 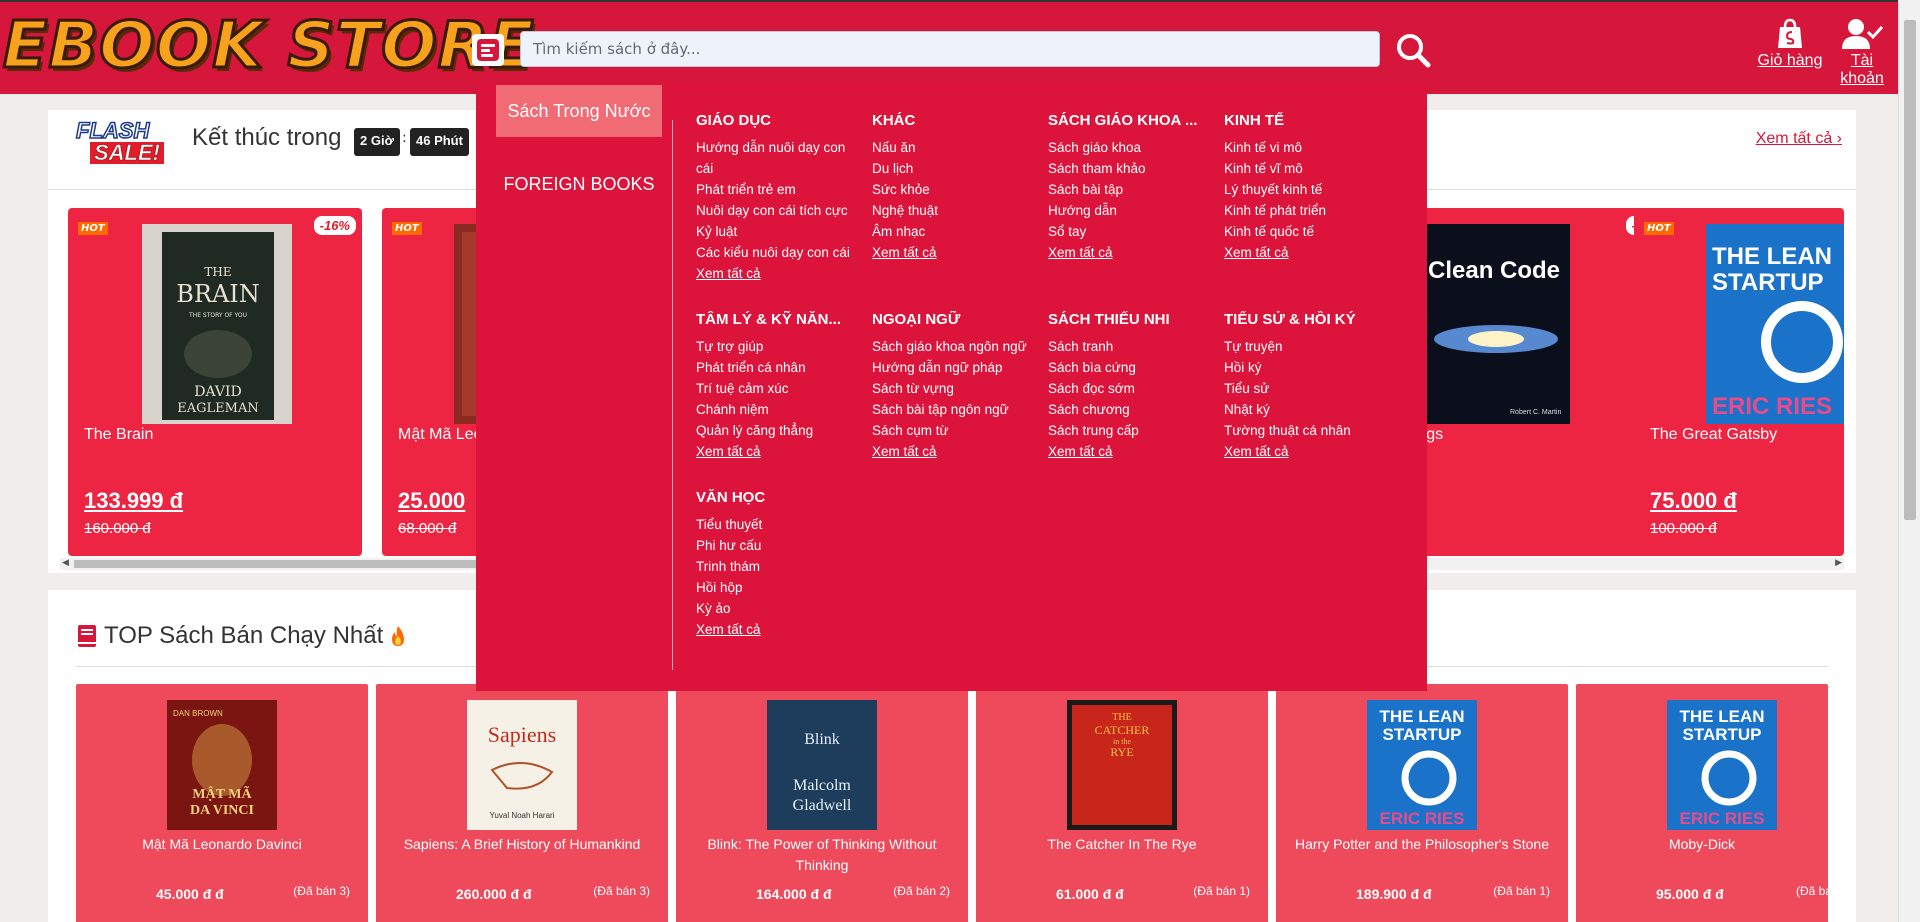 I want to click on category-title: TIỂU SỬ & HỒI KÝ, so click(x=1309, y=319).